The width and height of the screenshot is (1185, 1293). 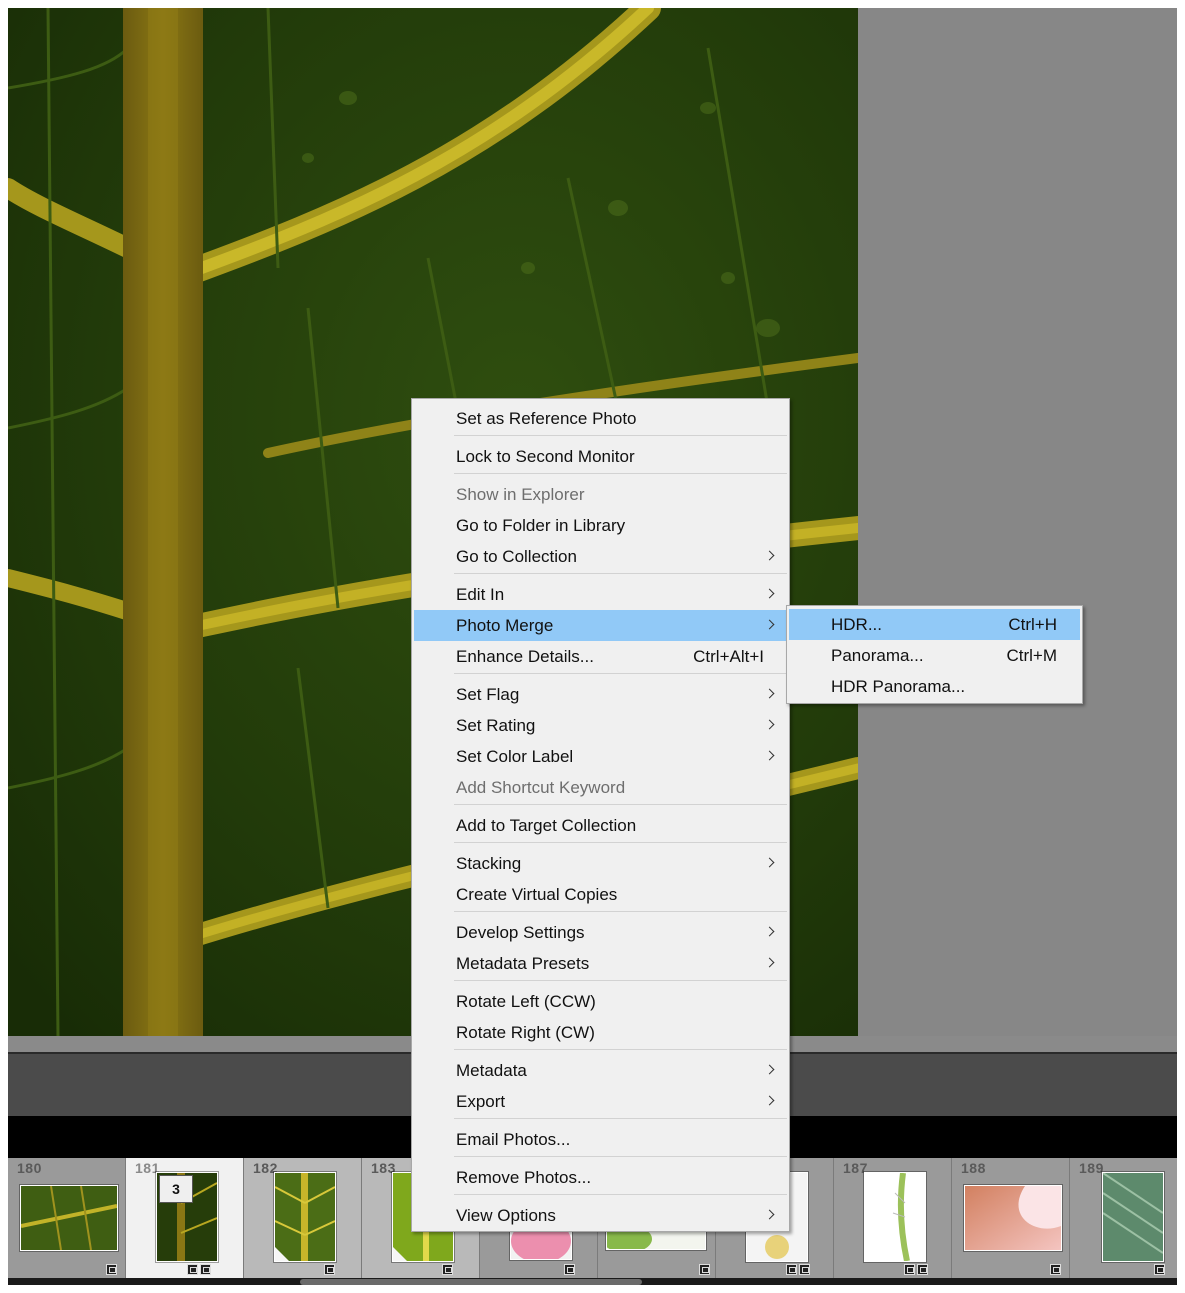 What do you see at coordinates (600, 1070) in the screenshot?
I see `menu-item-metadata: Metadata` at bounding box center [600, 1070].